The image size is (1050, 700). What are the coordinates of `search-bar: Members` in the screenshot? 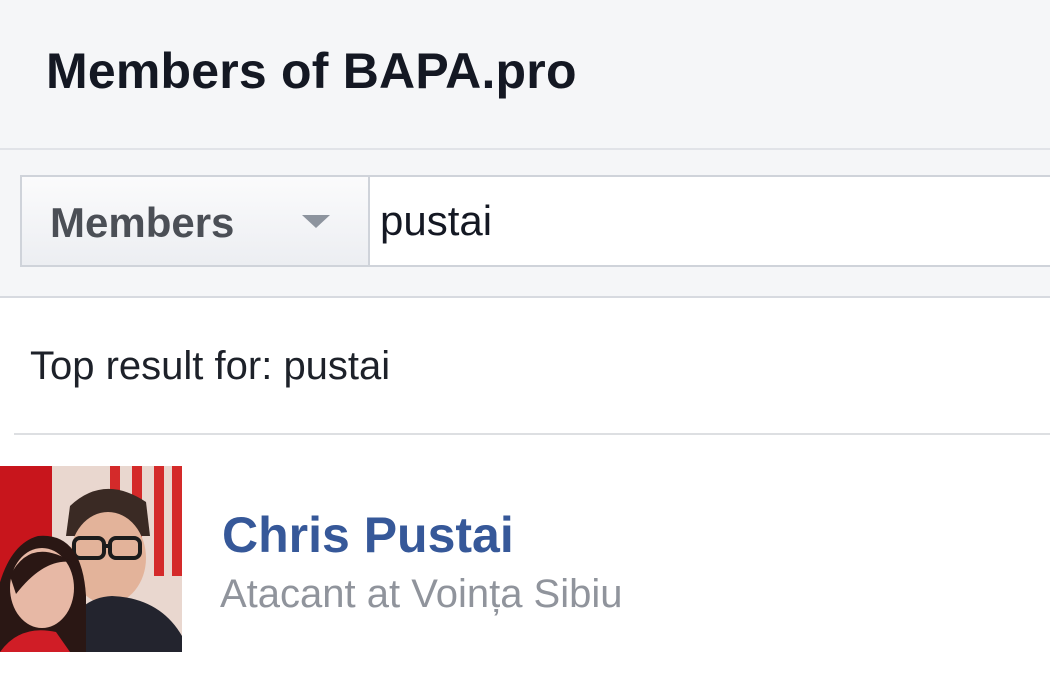 It's located at (535, 221).